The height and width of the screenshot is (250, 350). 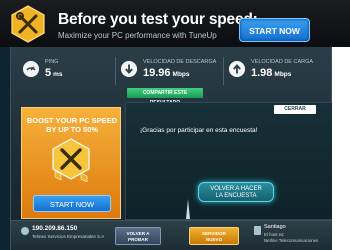 I want to click on new-server-label-2: NUEVO, so click(x=214, y=239).